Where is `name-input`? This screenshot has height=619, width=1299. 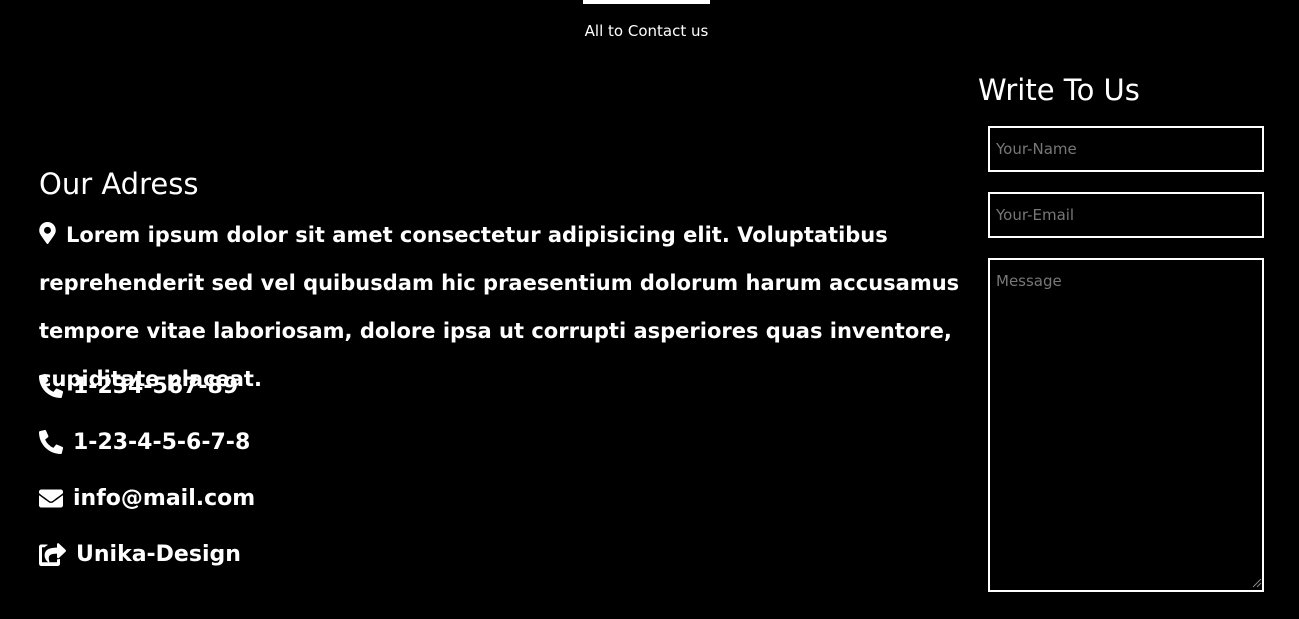 name-input is located at coordinates (1126, 149).